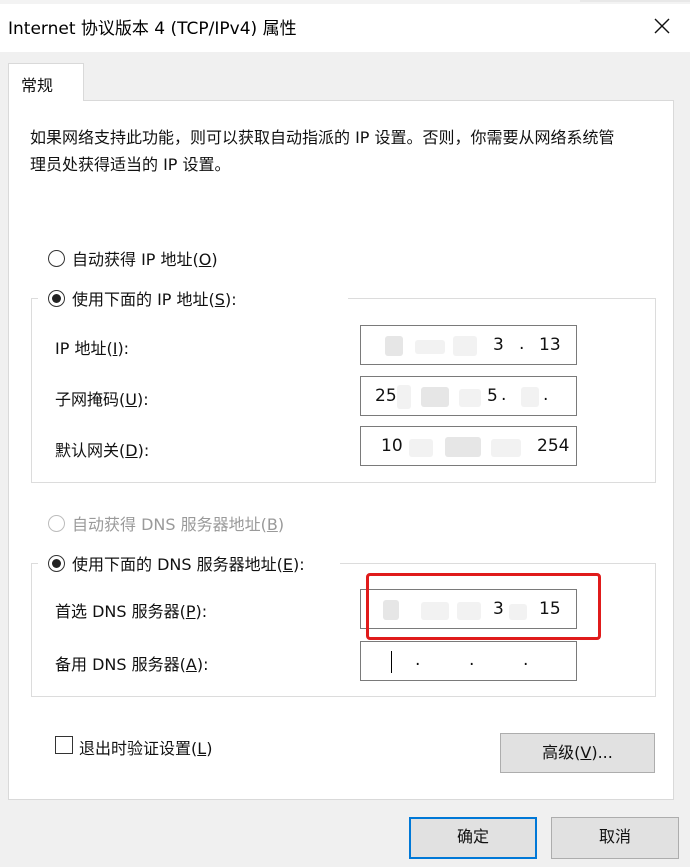  I want to click on window-title: Internet 协议版本 4 (TCP/IPv4) 属性, so click(152, 29).